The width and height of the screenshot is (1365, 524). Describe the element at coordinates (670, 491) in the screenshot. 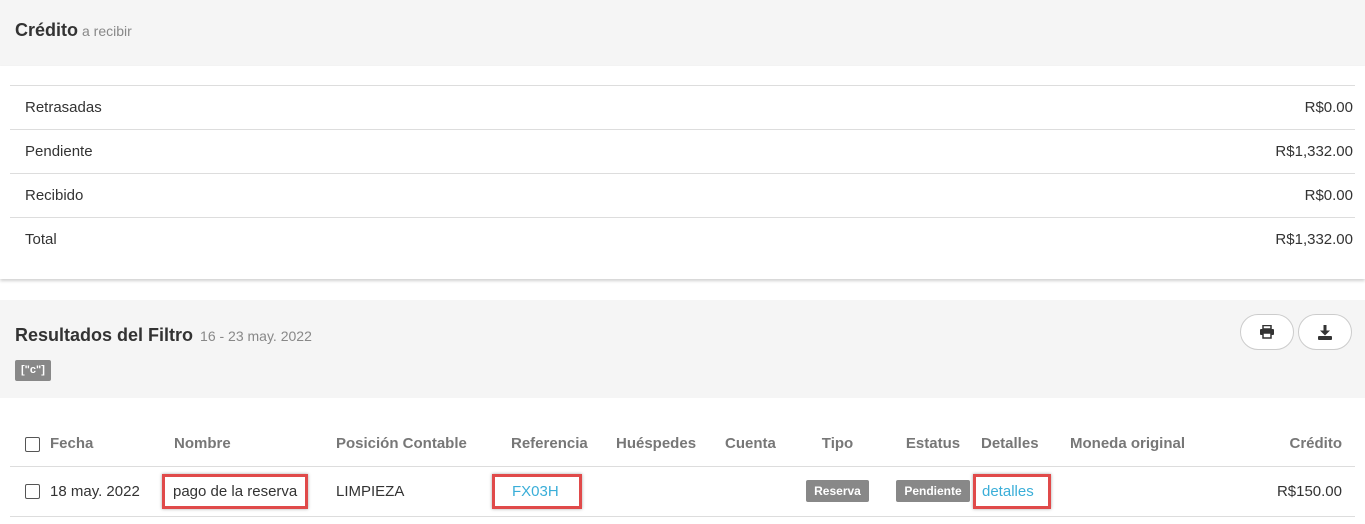

I see `cell-huespedes` at that location.